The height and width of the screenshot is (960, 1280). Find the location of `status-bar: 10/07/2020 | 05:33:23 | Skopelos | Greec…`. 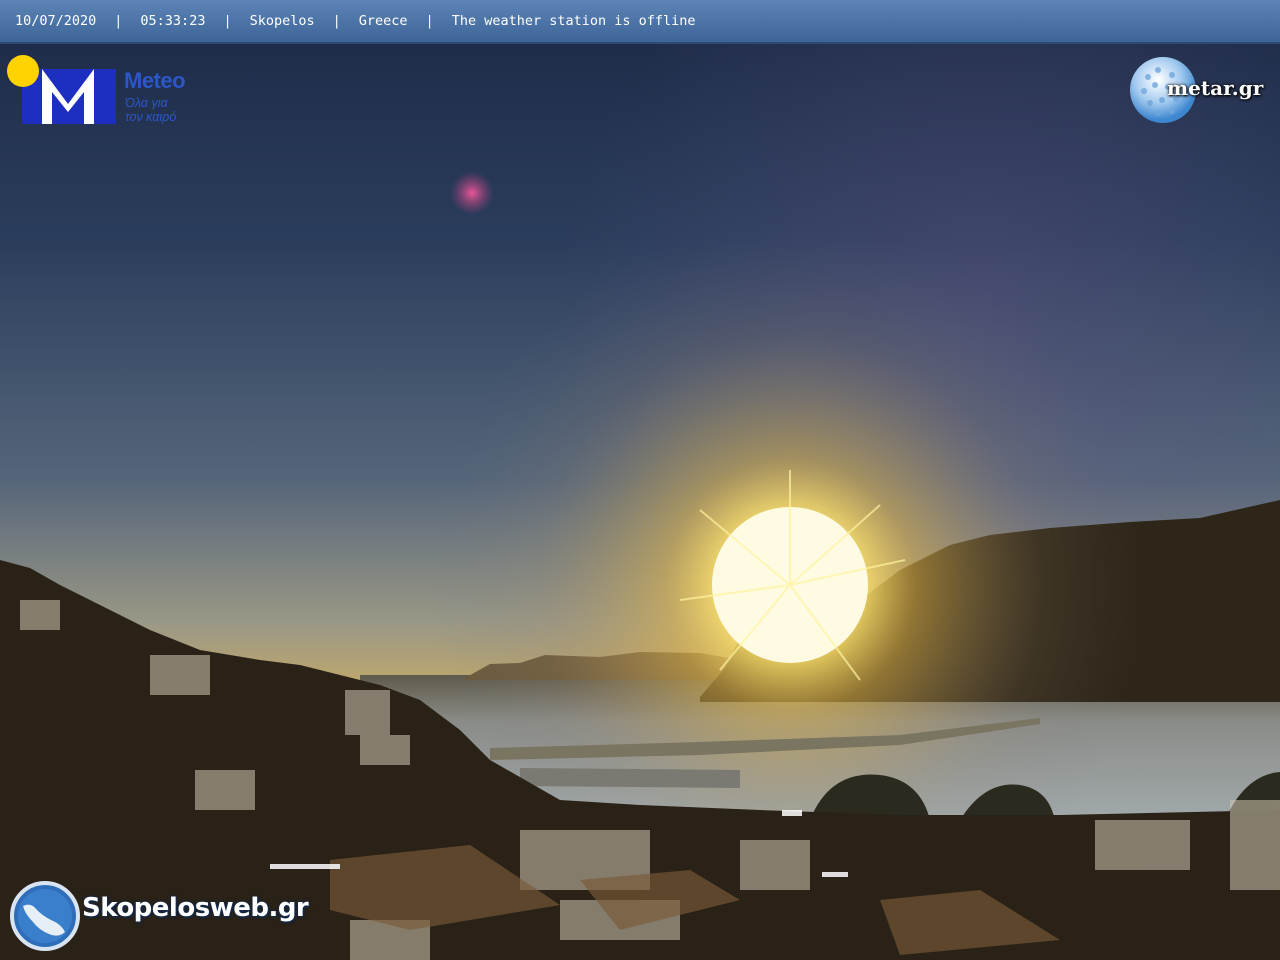

status-bar: 10/07/2020 | 05:33:23 | Skopelos | Greec… is located at coordinates (640, 22).